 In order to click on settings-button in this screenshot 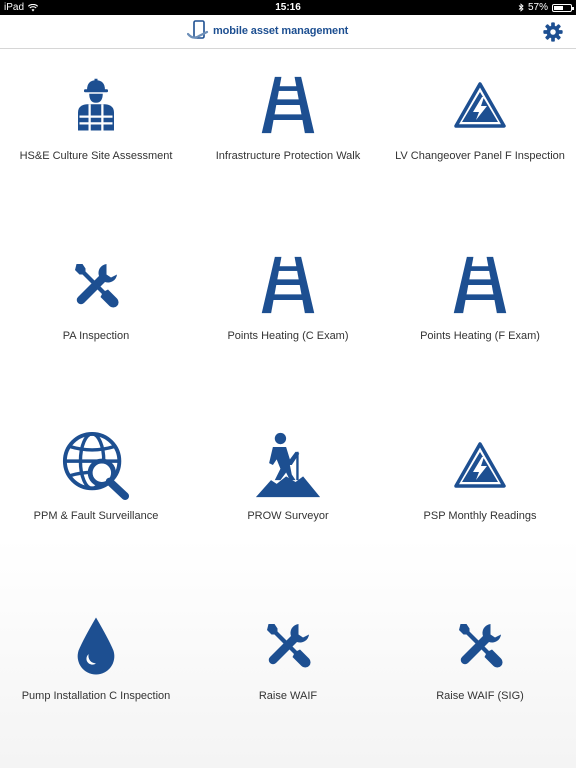, I will do `click(553, 32)`.